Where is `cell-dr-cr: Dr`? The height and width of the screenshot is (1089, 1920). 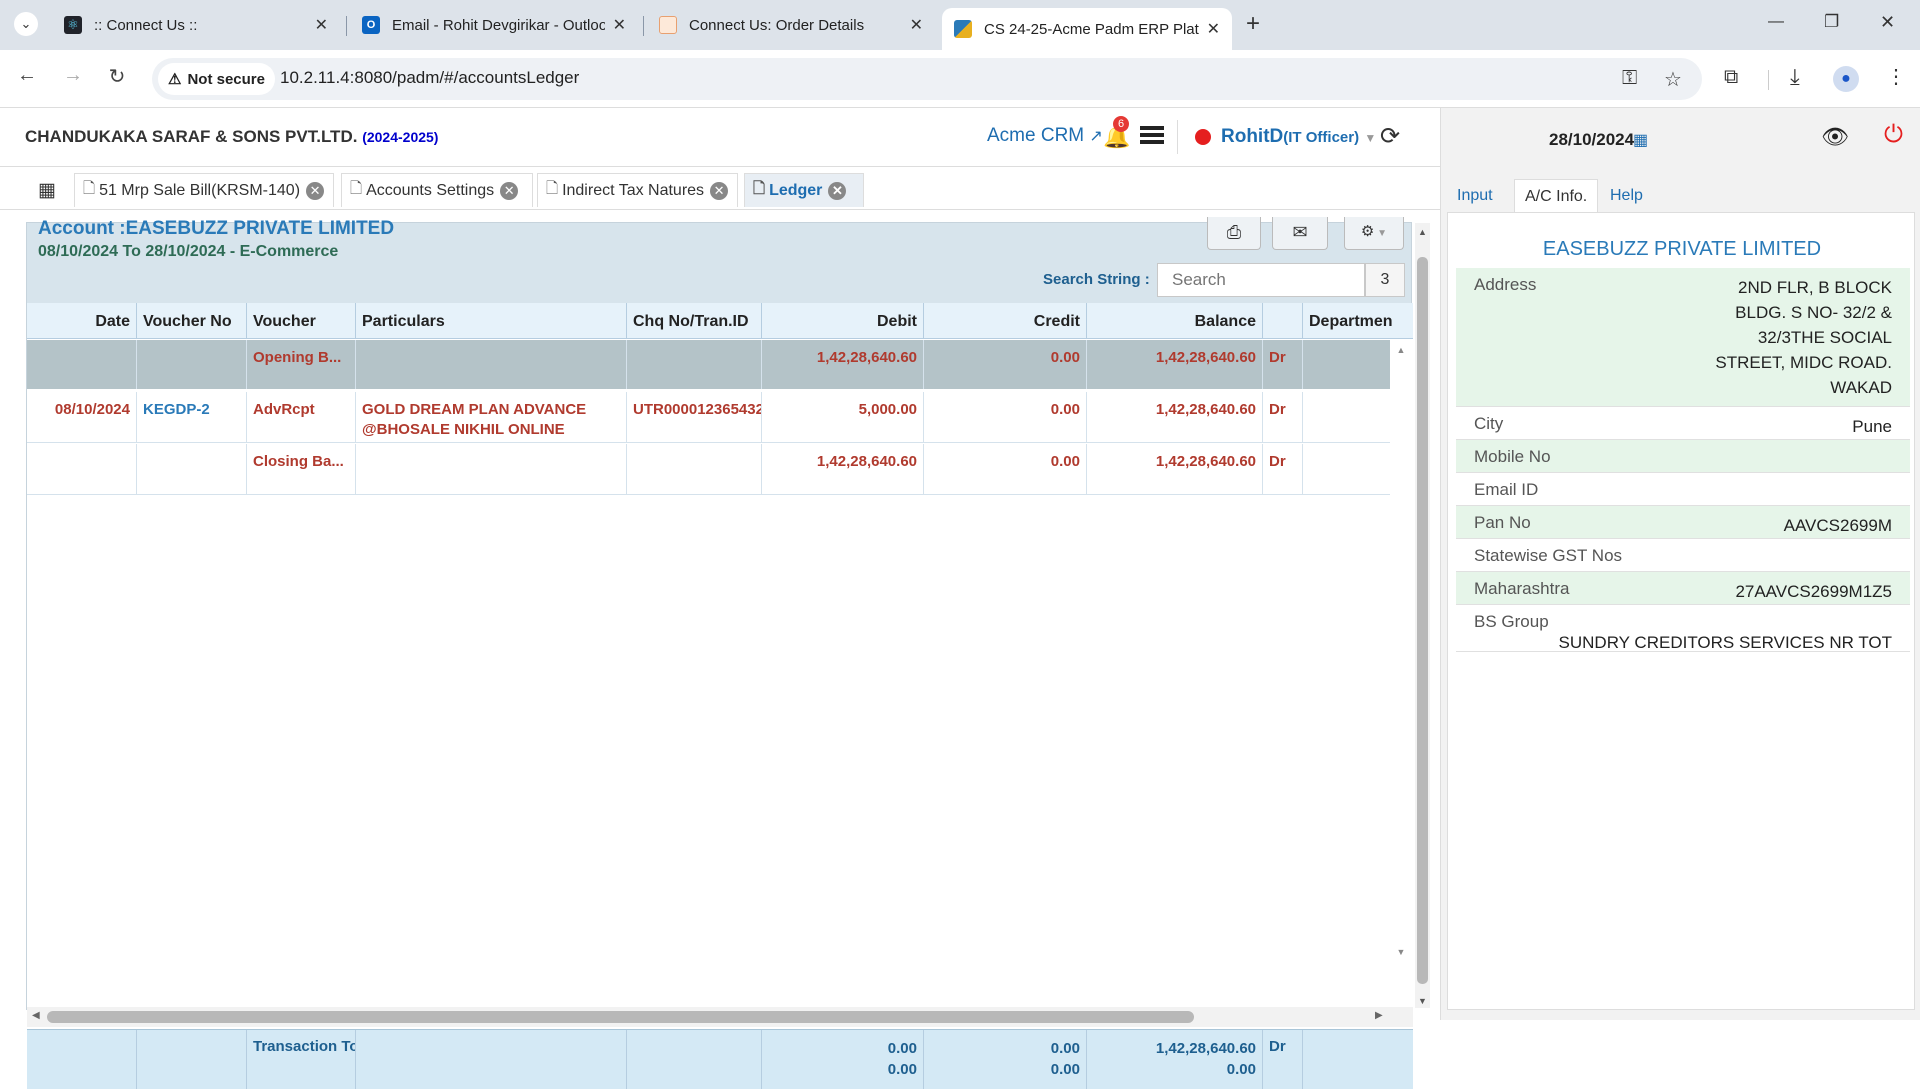
cell-dr-cr: Dr is located at coordinates (1283, 364).